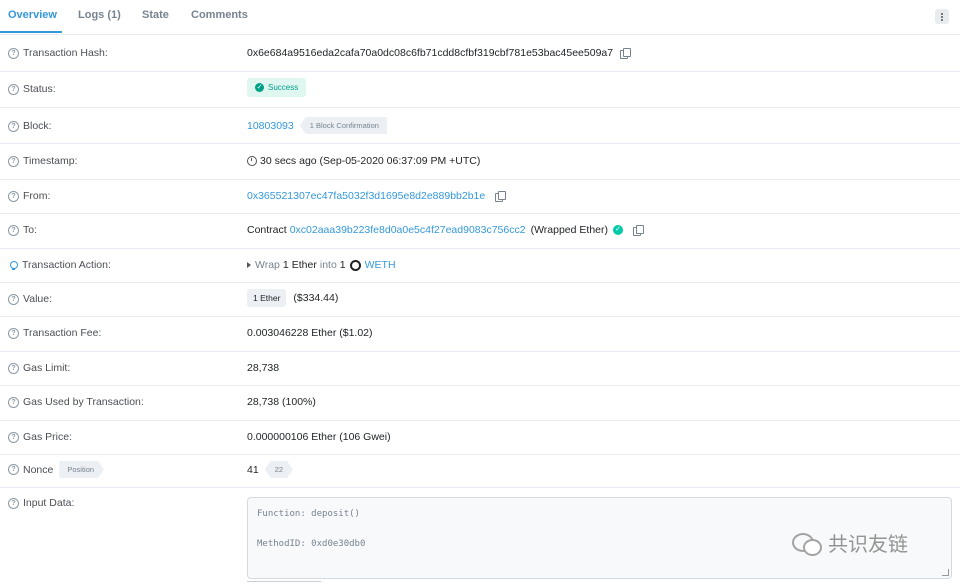 Image resolution: width=960 pixels, height=586 pixels. What do you see at coordinates (480, 403) in the screenshot?
I see `row-gas-used: ? Gas Used by Transaction: 28,738 (100%)` at bounding box center [480, 403].